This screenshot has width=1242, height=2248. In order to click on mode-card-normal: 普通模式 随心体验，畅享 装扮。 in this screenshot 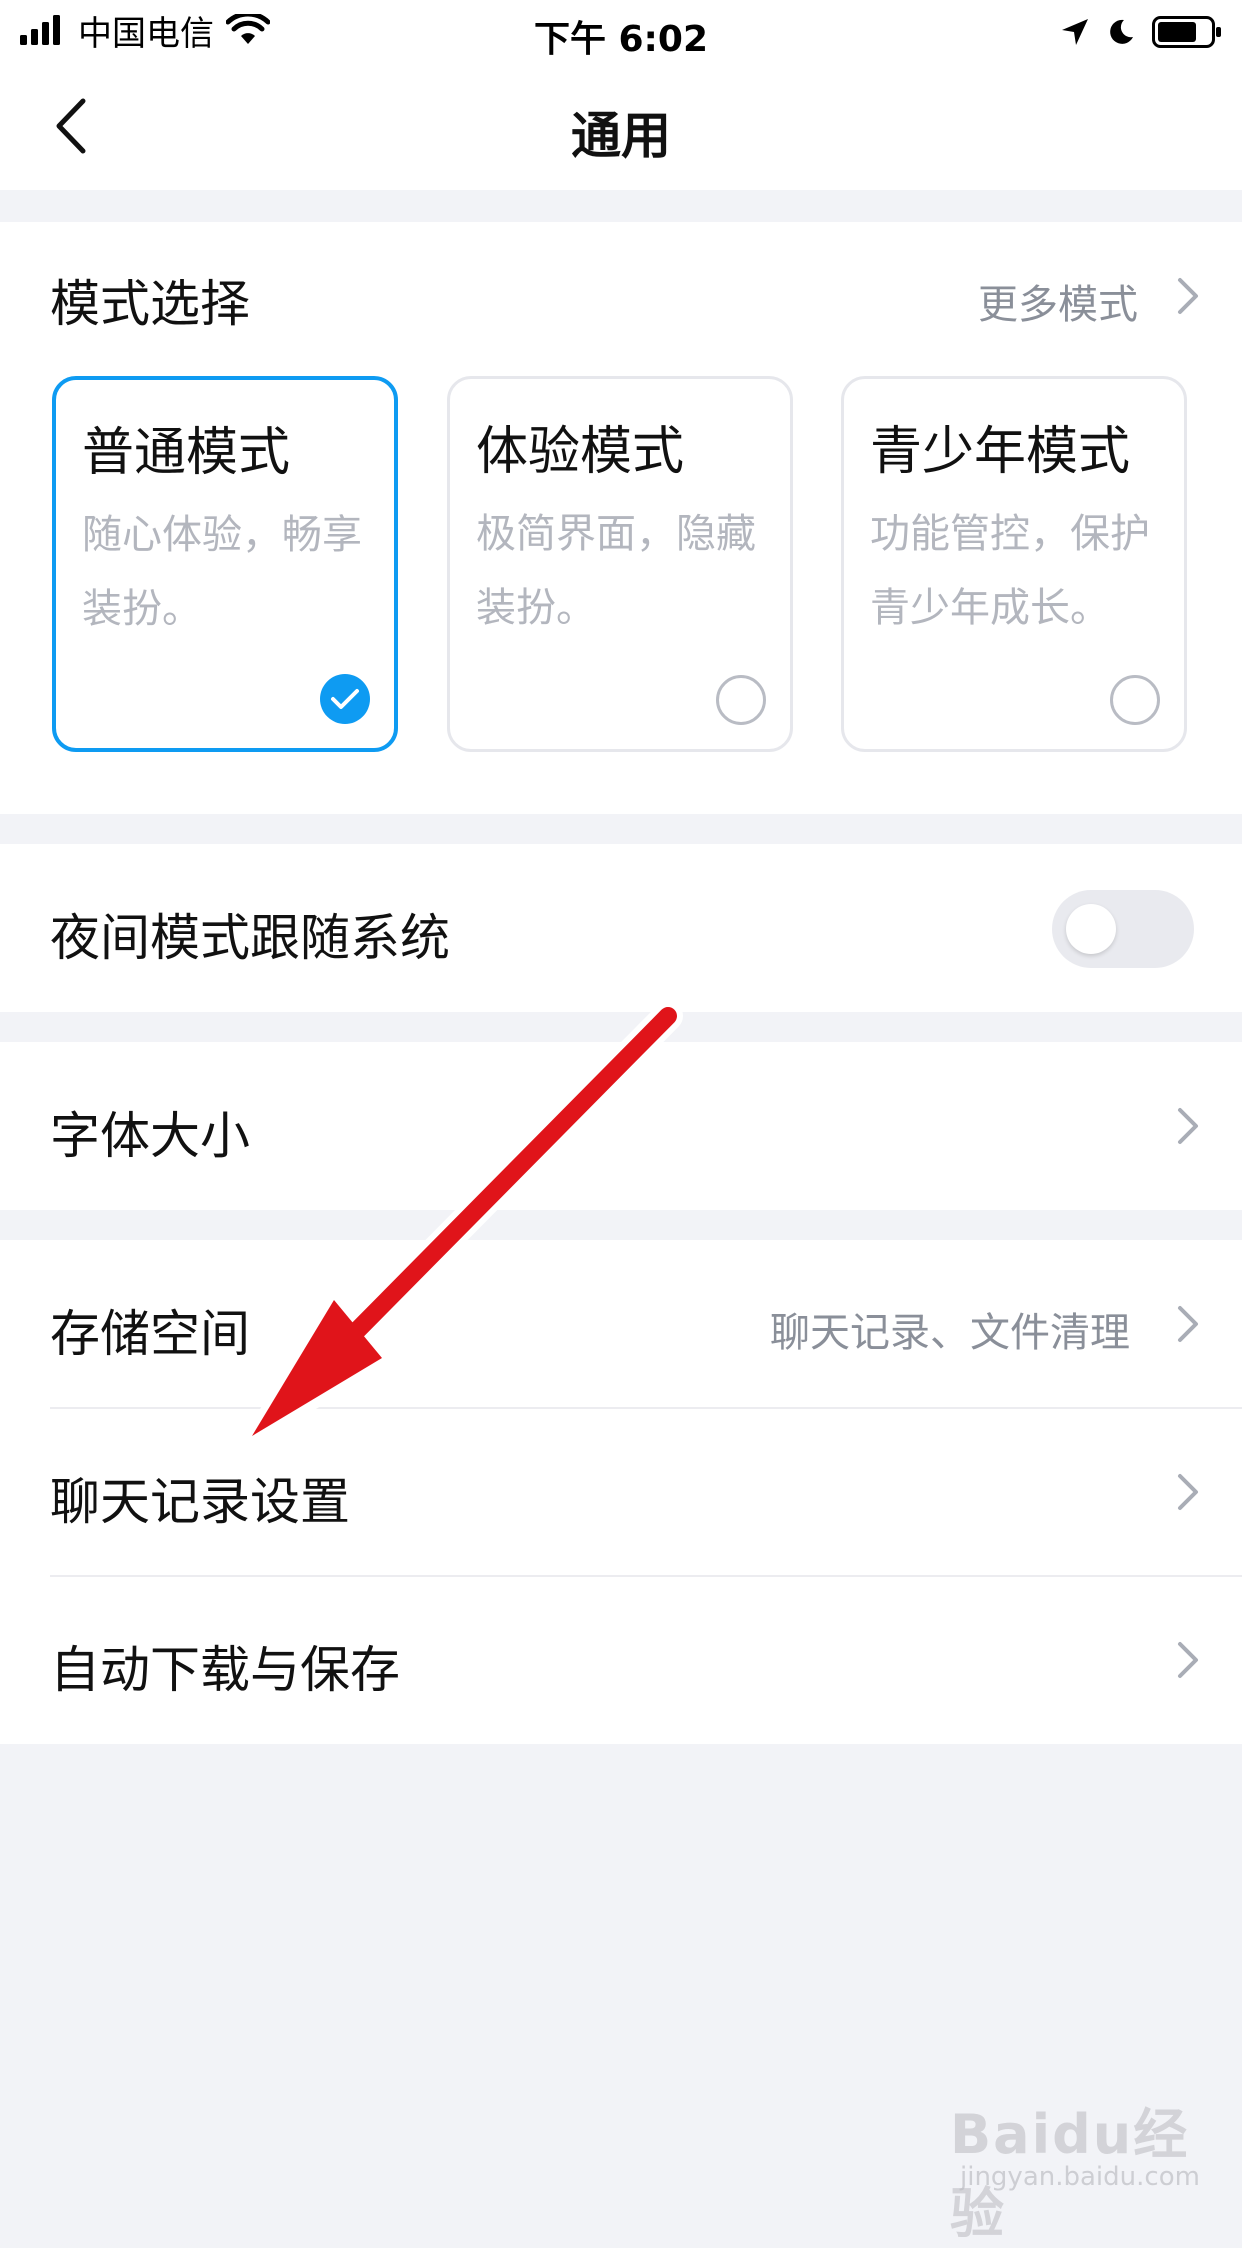, I will do `click(225, 564)`.